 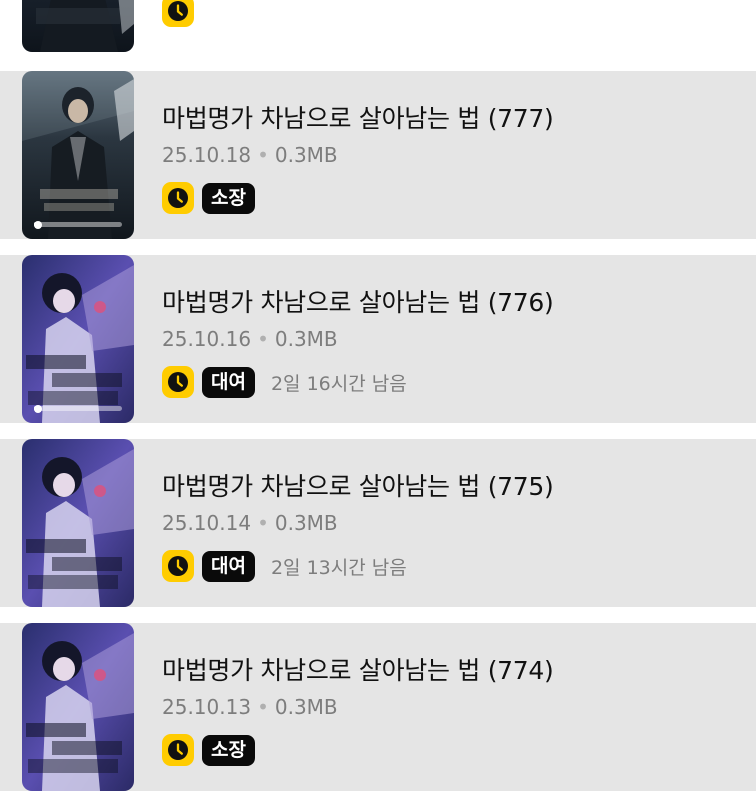 What do you see at coordinates (207, 707) in the screenshot?
I see `episode-date: 25.10.13` at bounding box center [207, 707].